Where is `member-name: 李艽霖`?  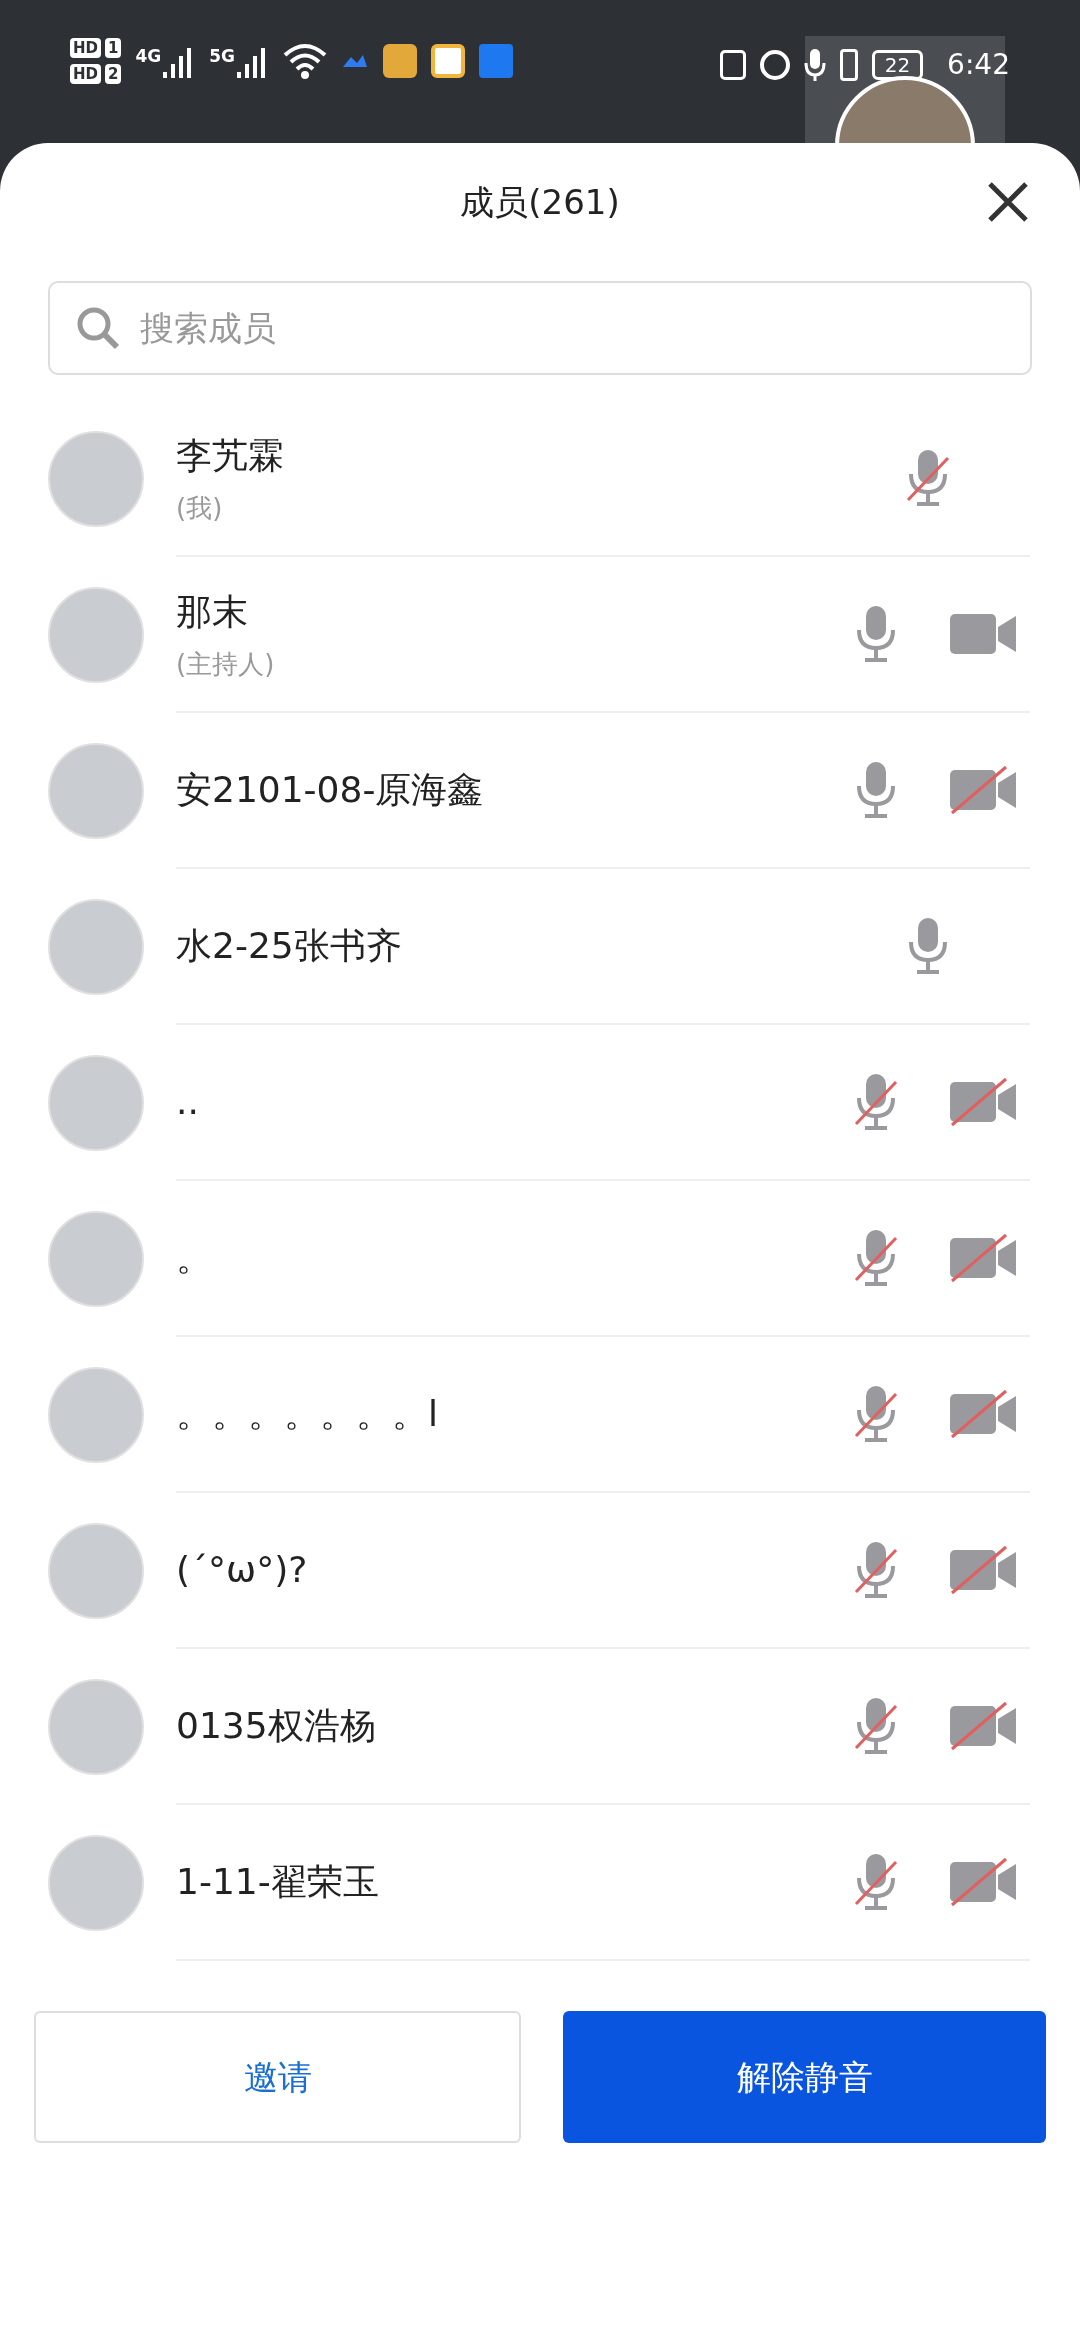
member-name: 李艽霖 is located at coordinates (230, 455).